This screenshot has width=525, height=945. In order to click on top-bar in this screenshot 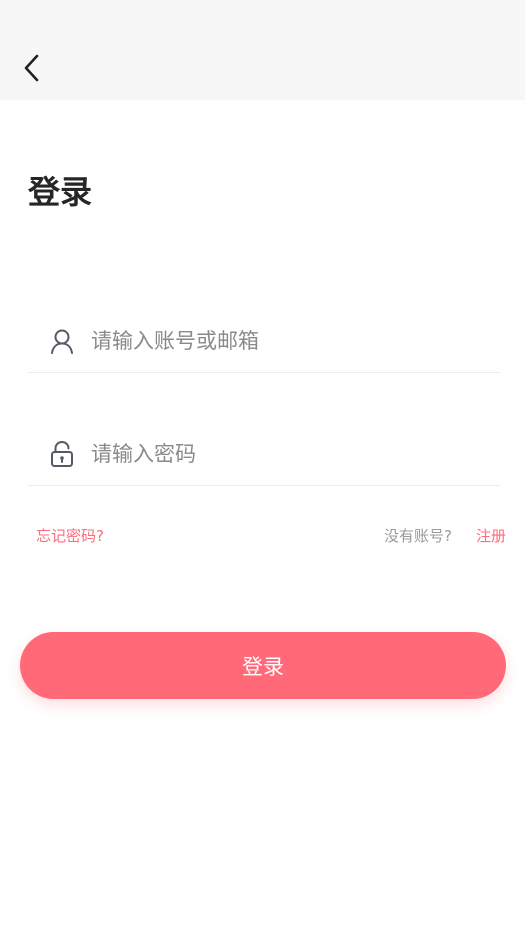, I will do `click(262, 50)`.